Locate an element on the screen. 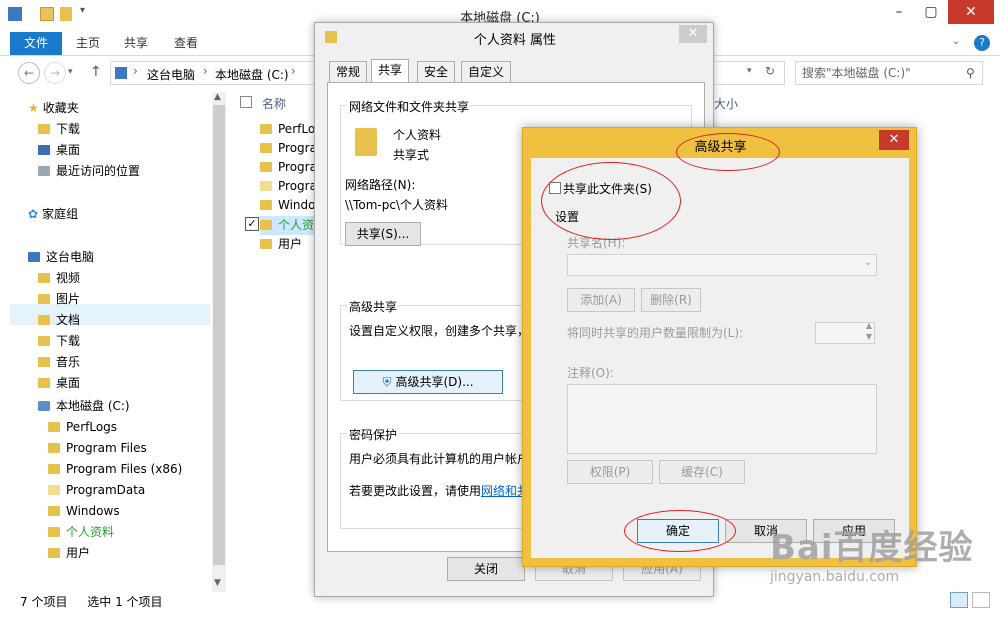 The height and width of the screenshot is (620, 1000). scroll-down-icon: ▼ is located at coordinates (217, 583).